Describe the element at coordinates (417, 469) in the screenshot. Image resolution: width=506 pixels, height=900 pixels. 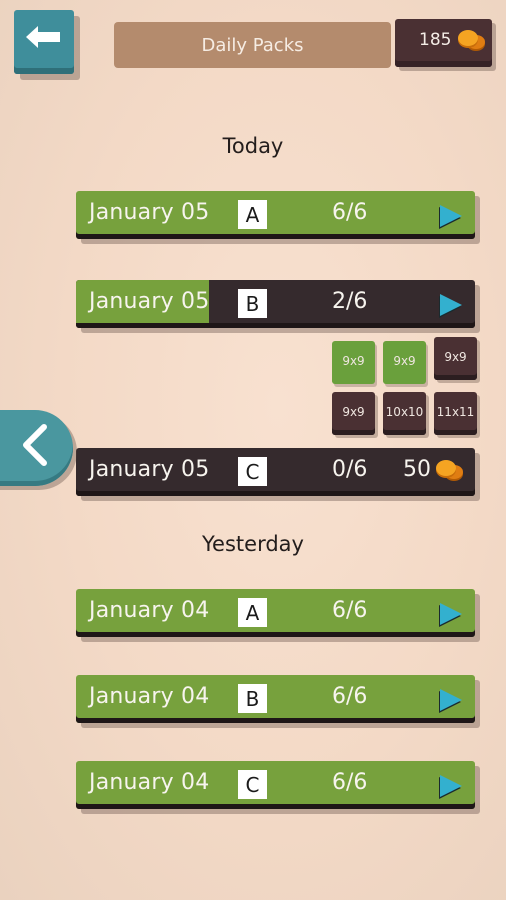
I see `unlock-cost-value: 50` at that location.